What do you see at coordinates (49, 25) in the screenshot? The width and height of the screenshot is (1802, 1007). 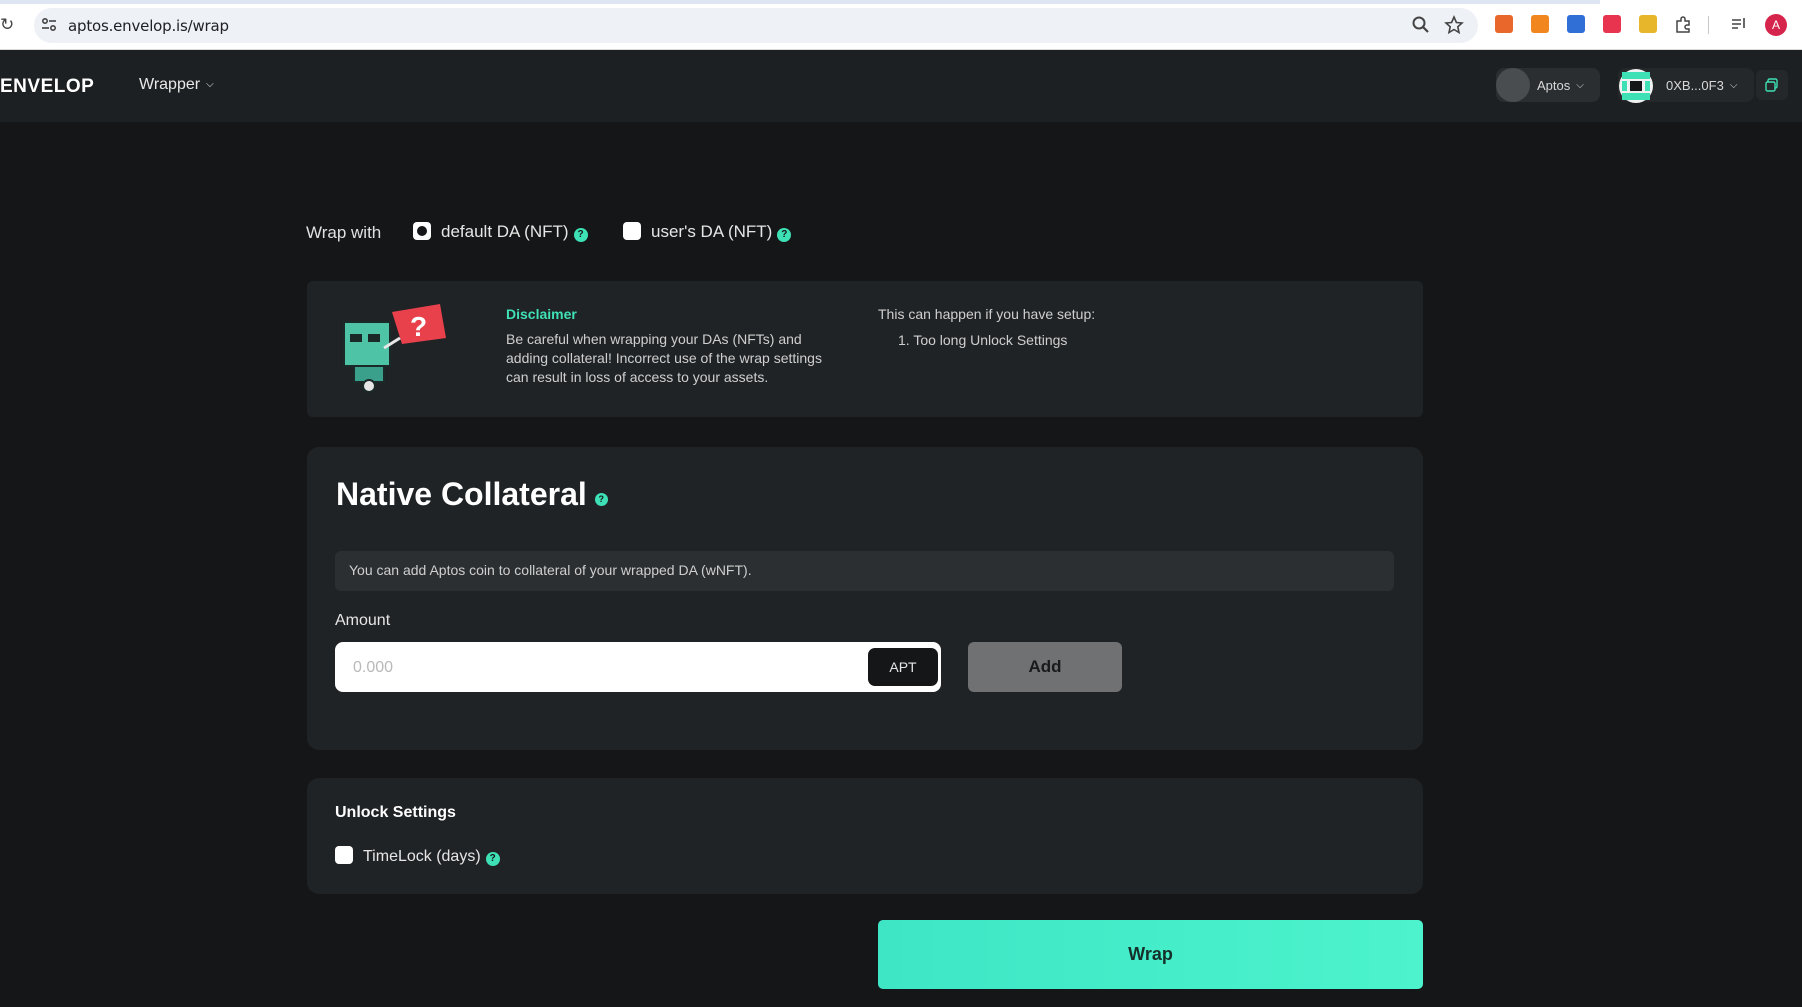 I see `site-settings-icon` at bounding box center [49, 25].